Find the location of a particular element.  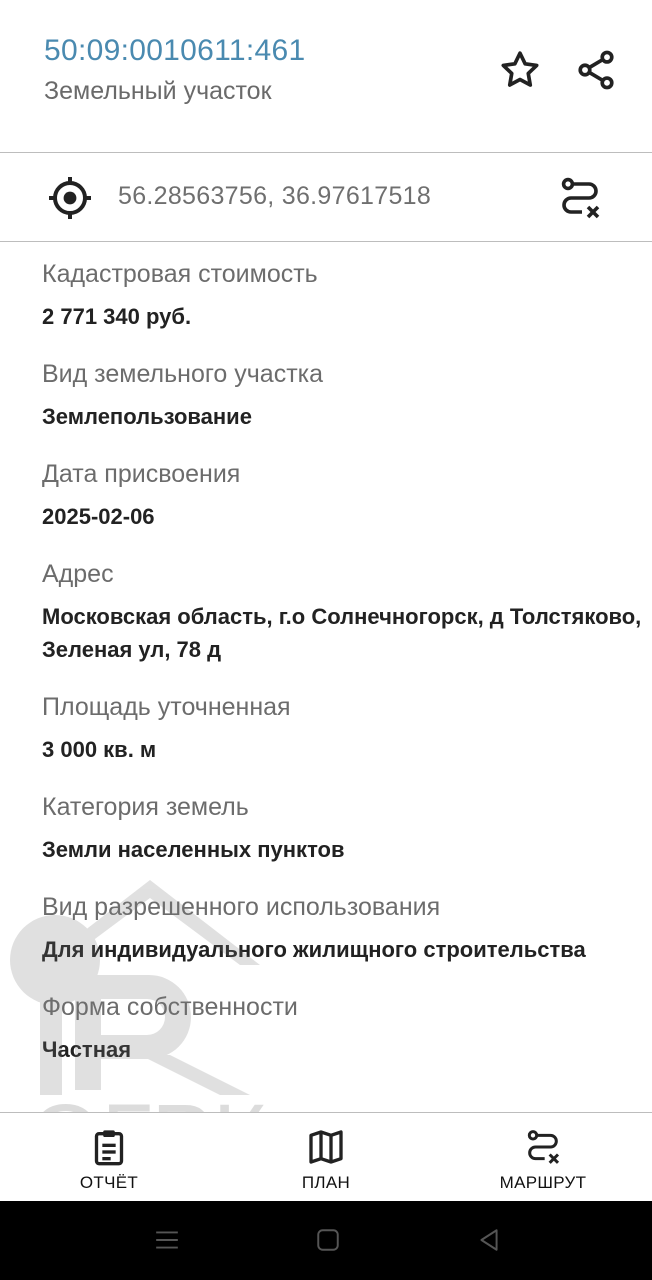

nav-route-label: МАРШРУТ is located at coordinates (543, 1182).